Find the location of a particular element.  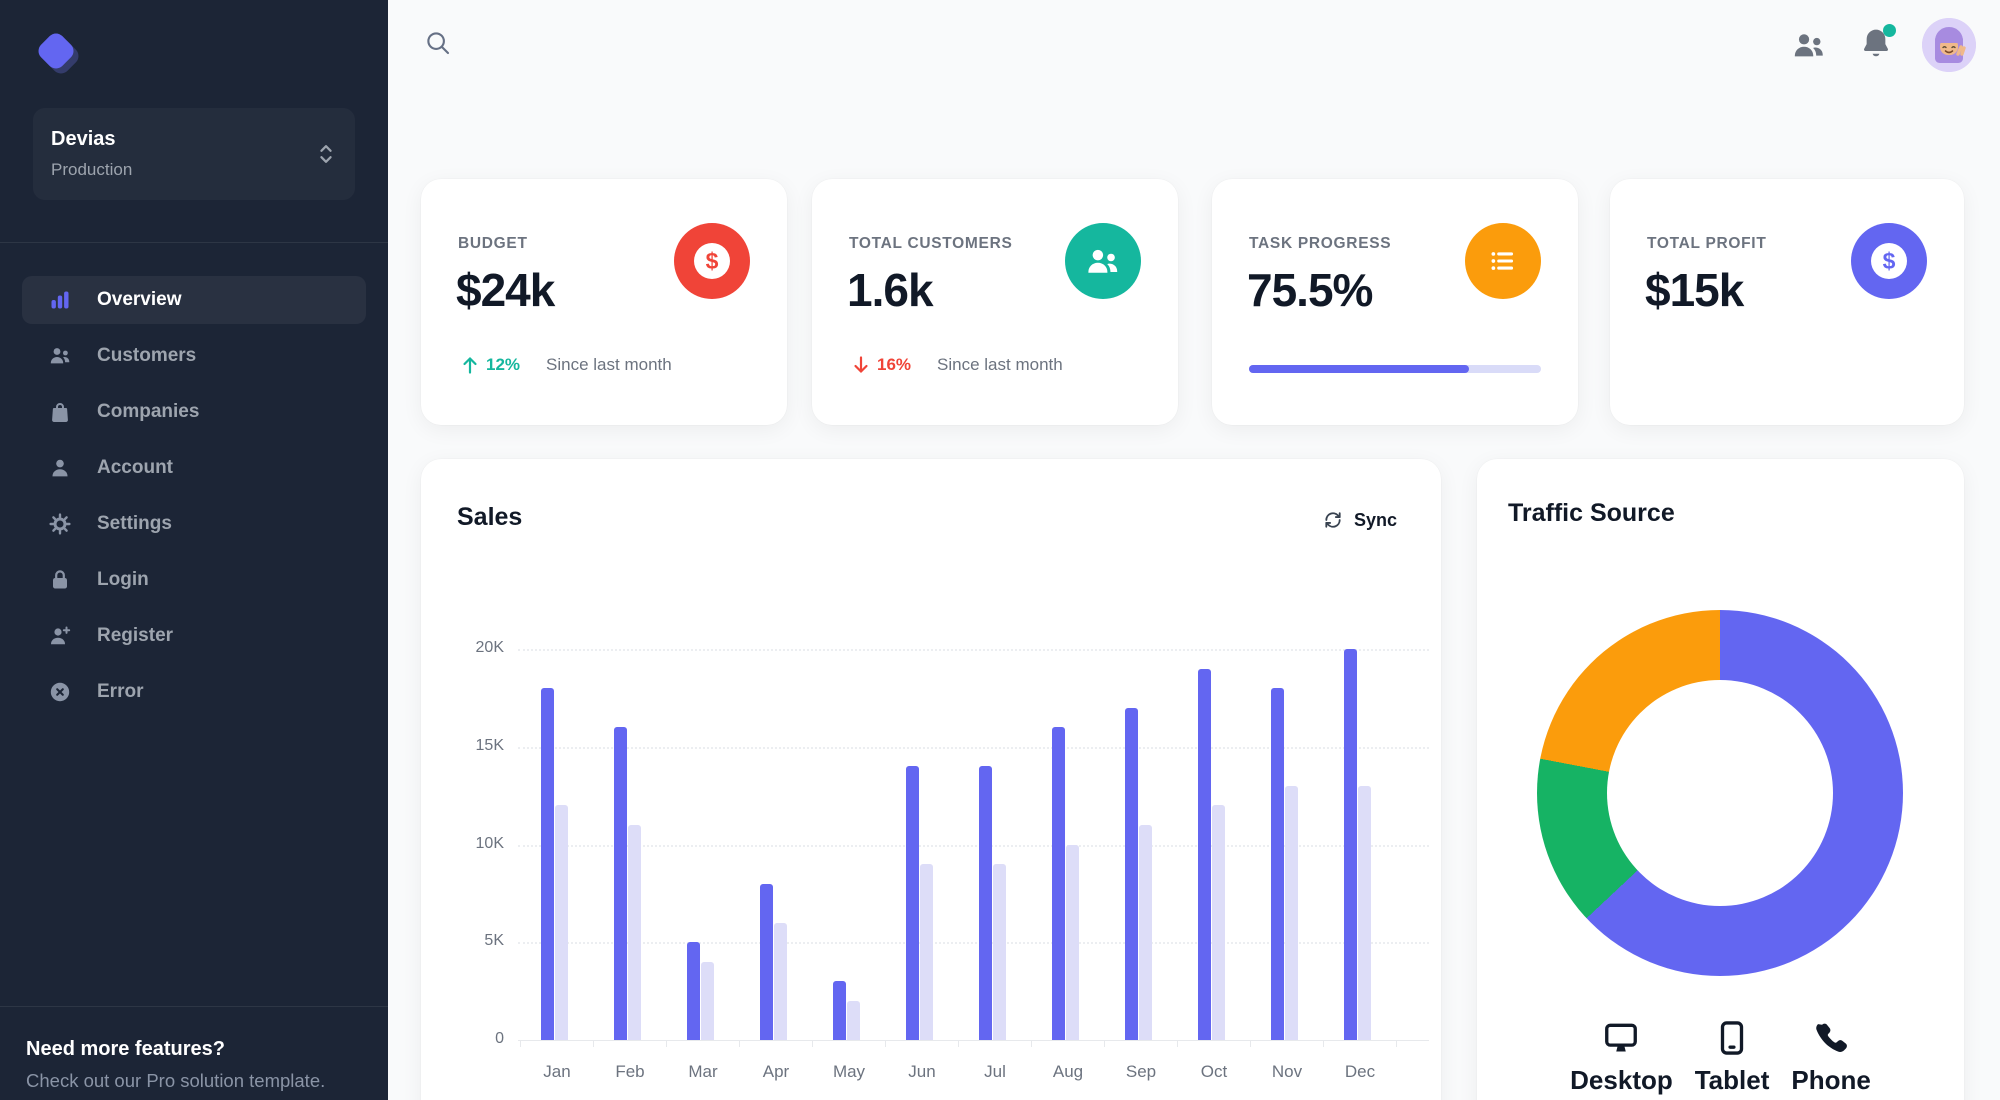

arrow-up-icon is located at coordinates (470, 365).